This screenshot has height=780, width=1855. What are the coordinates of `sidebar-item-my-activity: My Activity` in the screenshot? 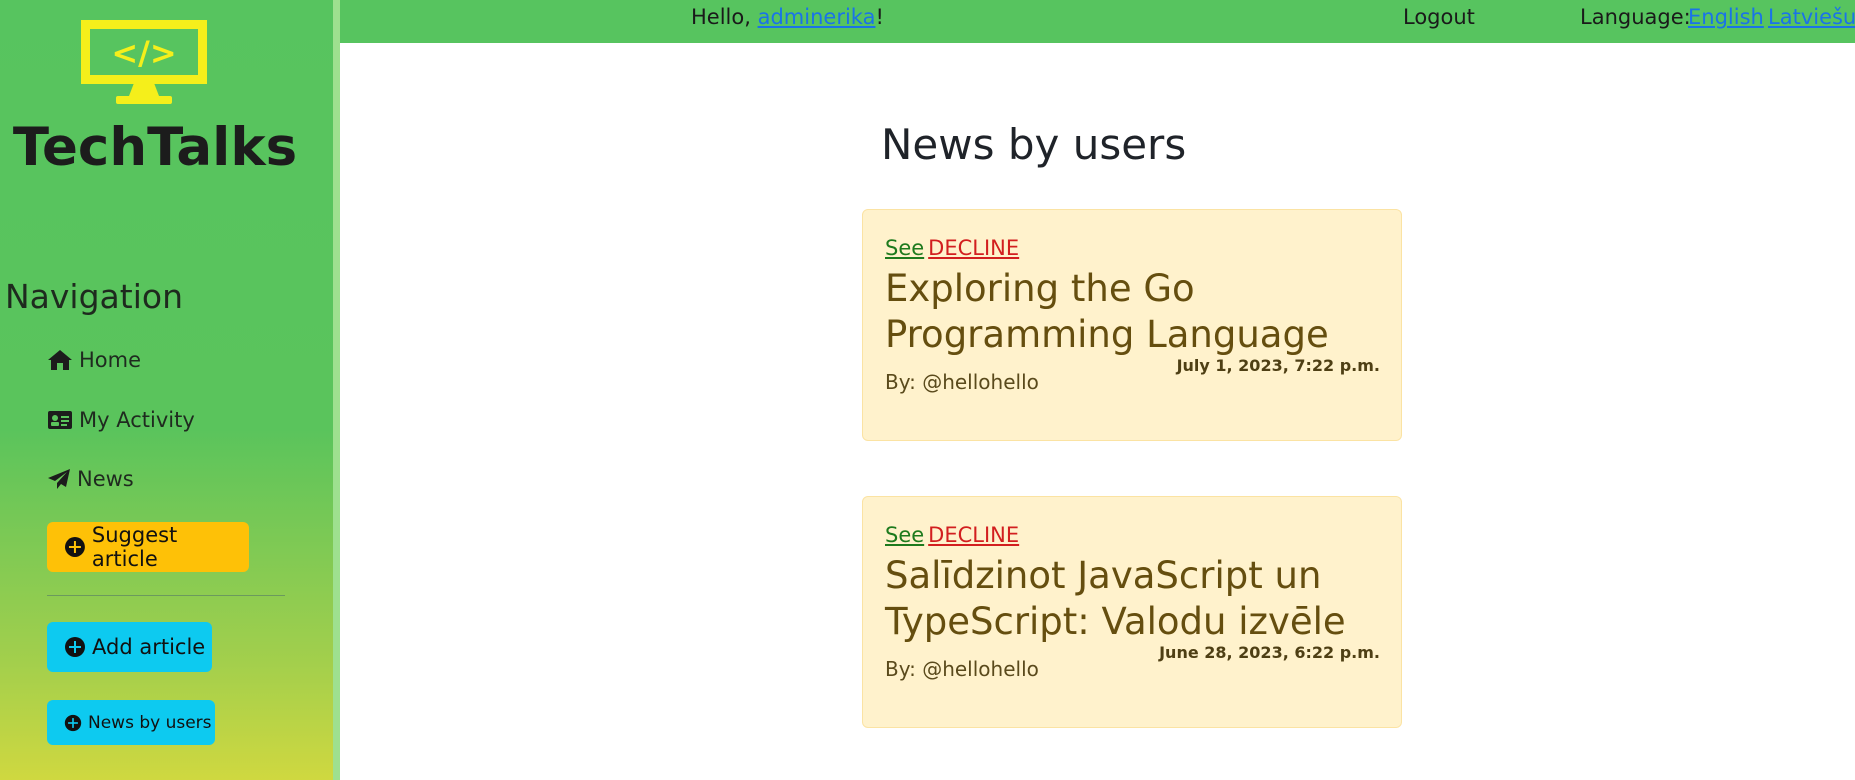 It's located at (121, 420).